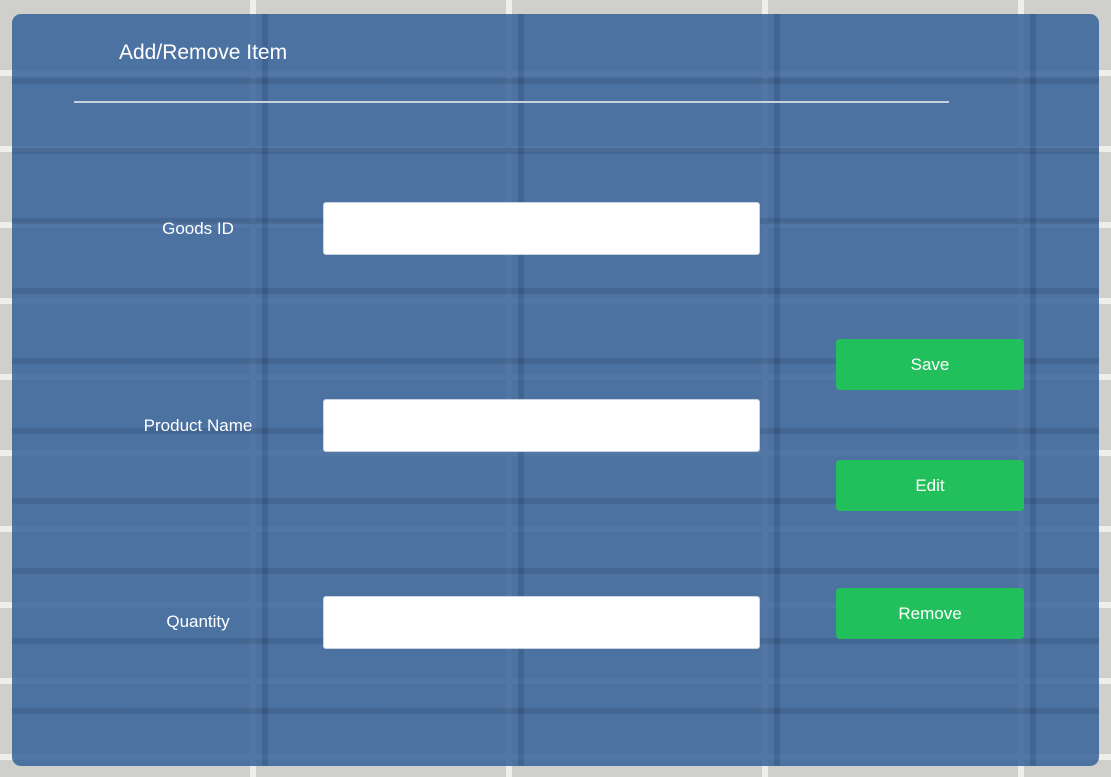  I want to click on goods-id-input, so click(541, 228).